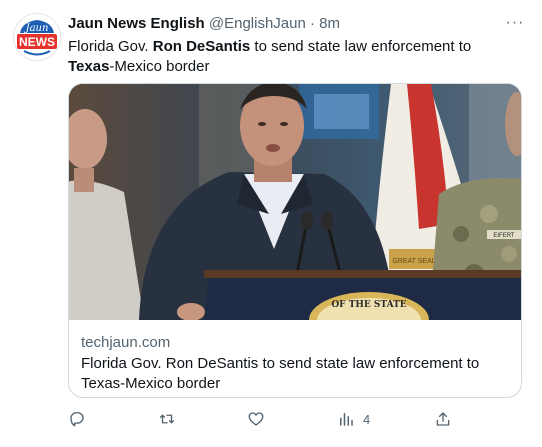  Describe the element at coordinates (295, 419) in the screenshot. I see `action-bar: 4` at that location.